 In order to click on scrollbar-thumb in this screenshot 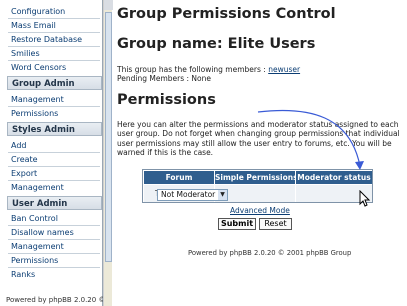, I will do `click(108, 137)`.